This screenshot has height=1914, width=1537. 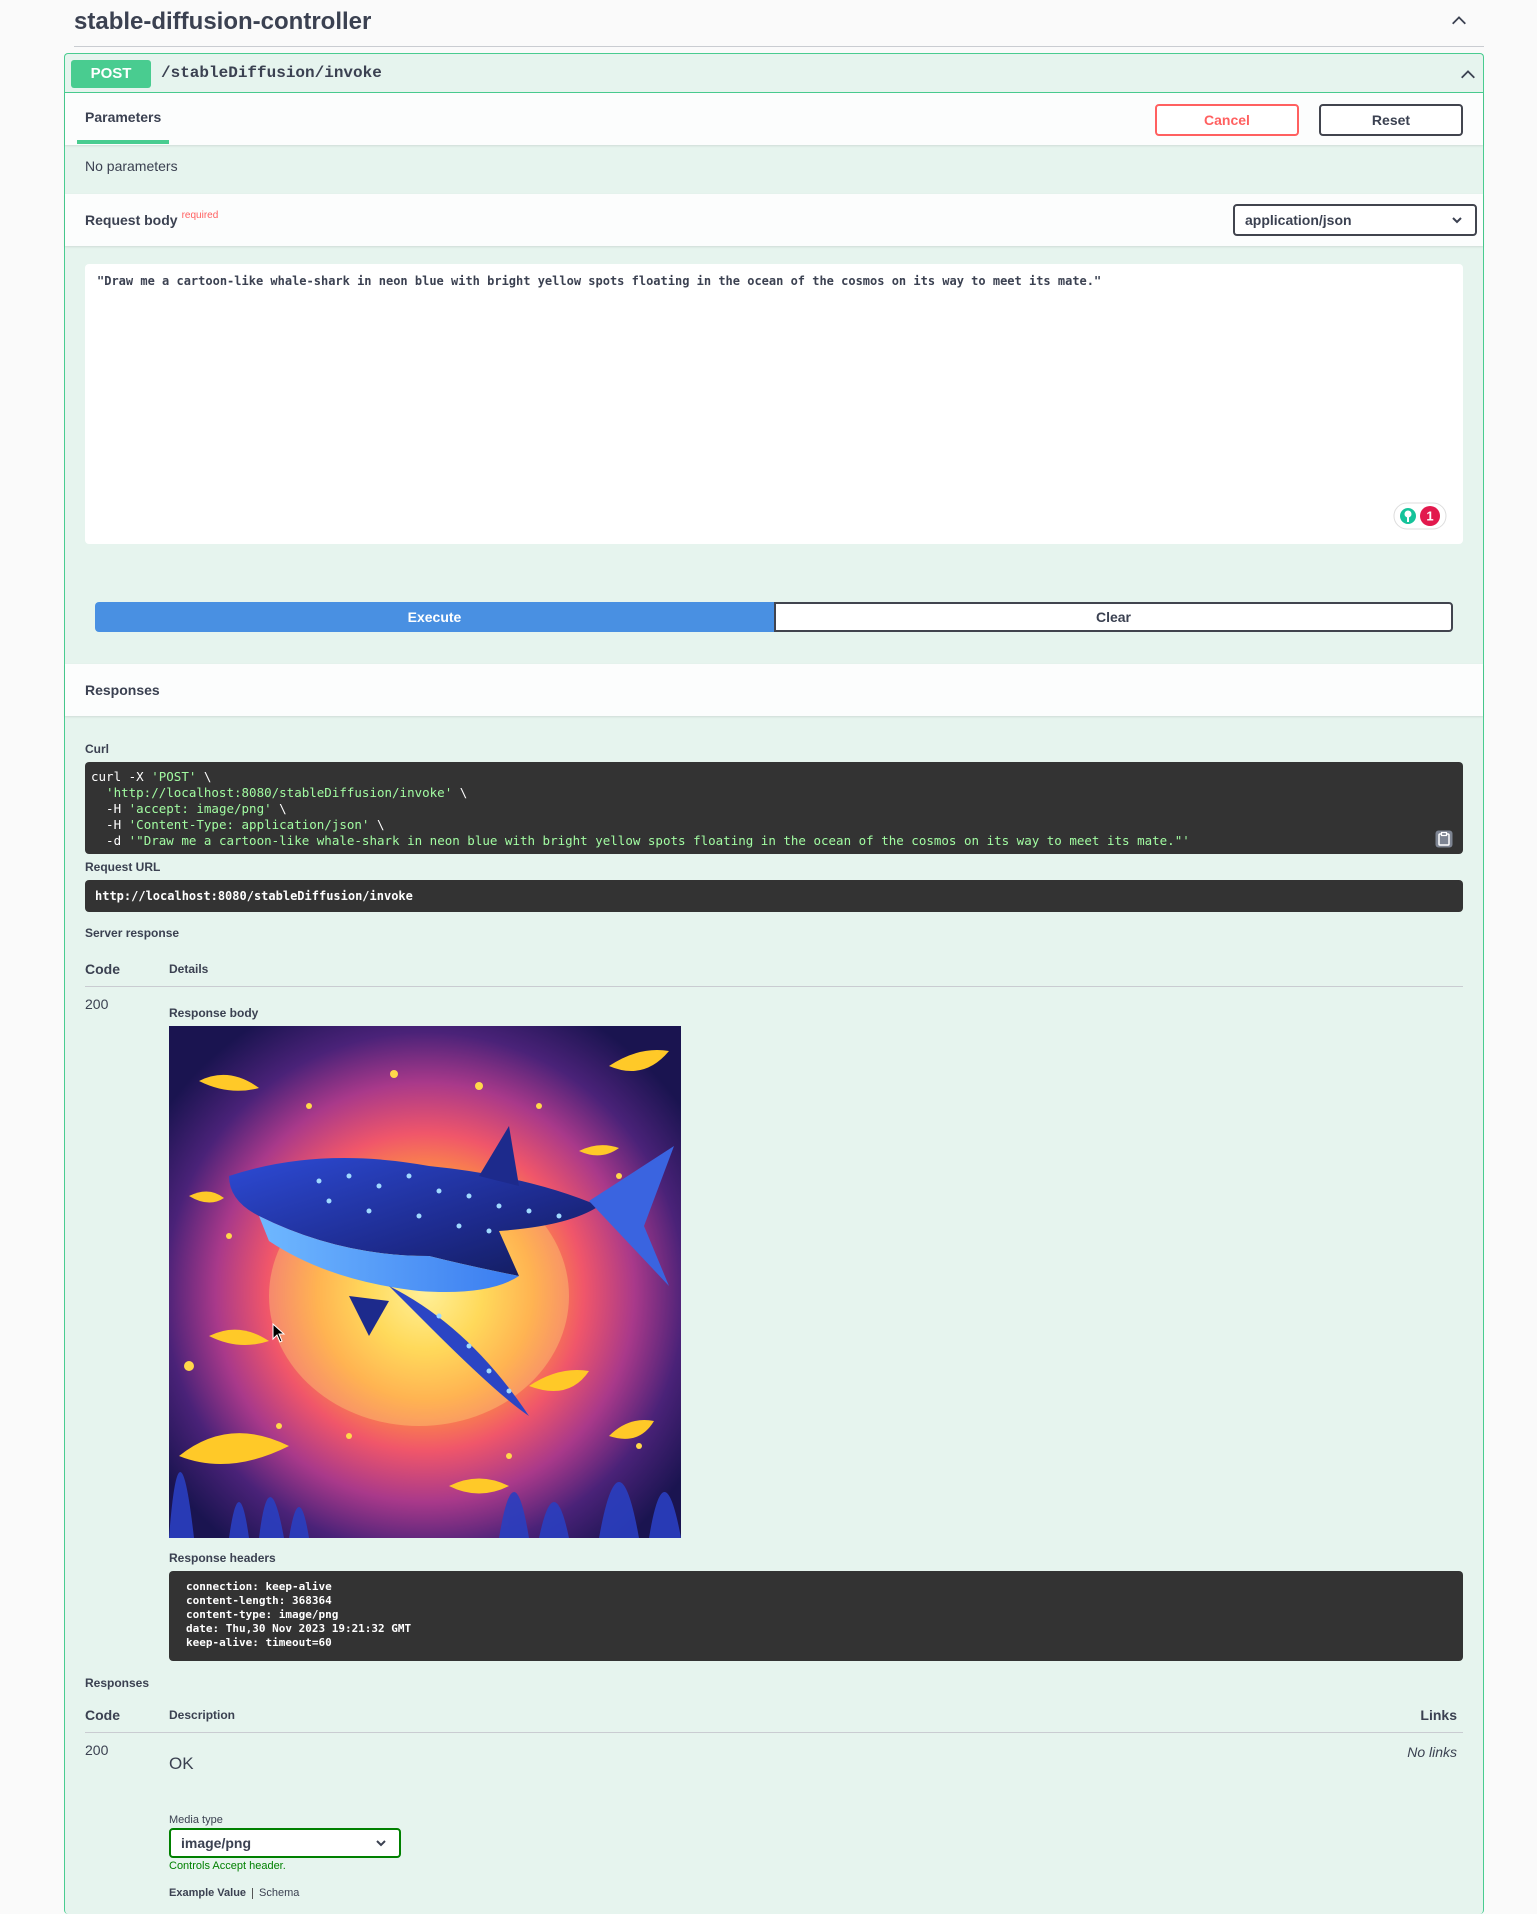 What do you see at coordinates (122, 690) in the screenshot?
I see `responses-title: Responses` at bounding box center [122, 690].